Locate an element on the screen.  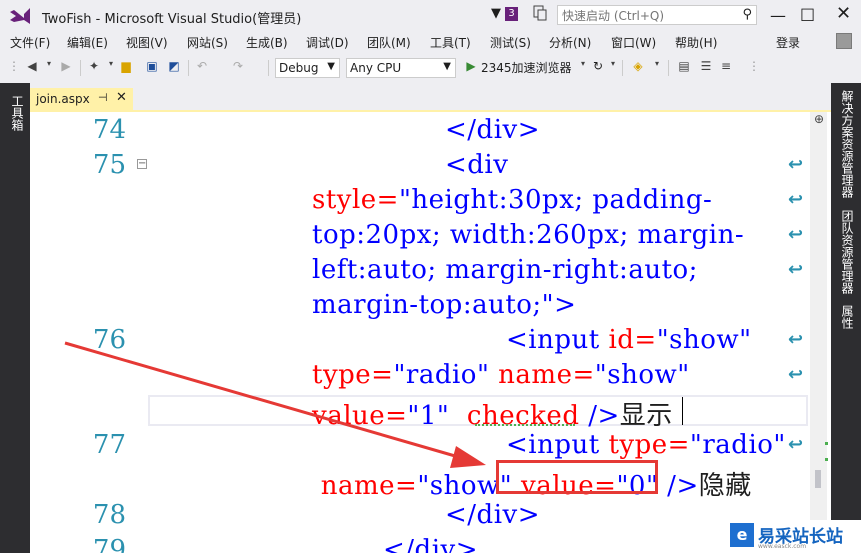
menu-window: 窗口(W) is located at coordinates (633, 42).